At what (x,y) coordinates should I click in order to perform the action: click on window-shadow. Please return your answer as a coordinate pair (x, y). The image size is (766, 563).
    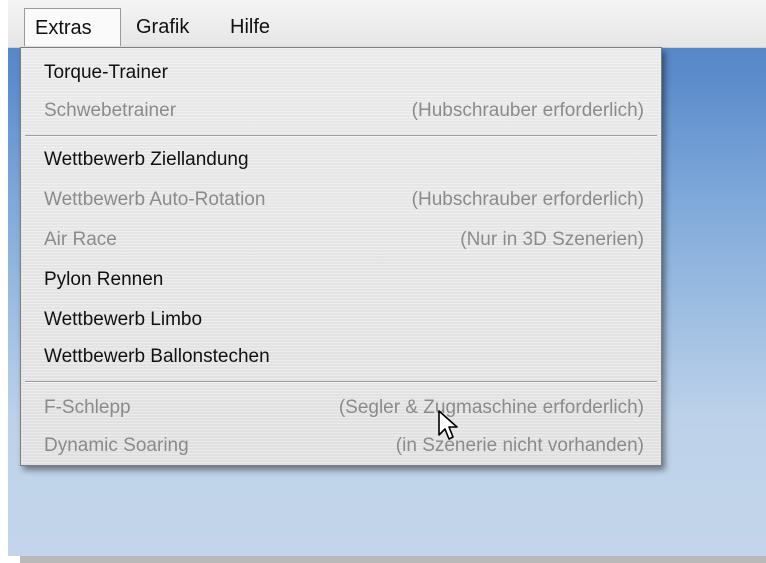
    Looking at the image, I should click on (393, 559).